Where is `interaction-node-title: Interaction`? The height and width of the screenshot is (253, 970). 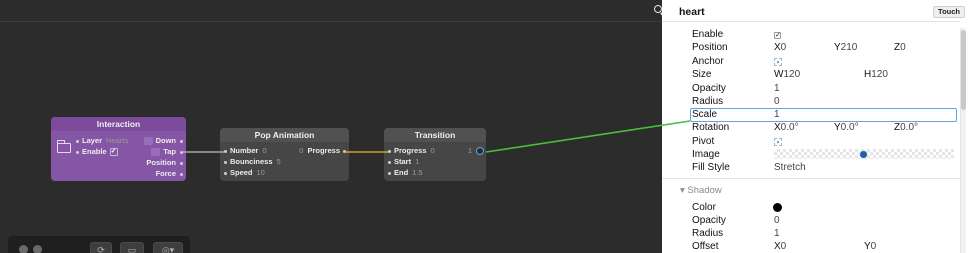 interaction-node-title: Interaction is located at coordinates (118, 124).